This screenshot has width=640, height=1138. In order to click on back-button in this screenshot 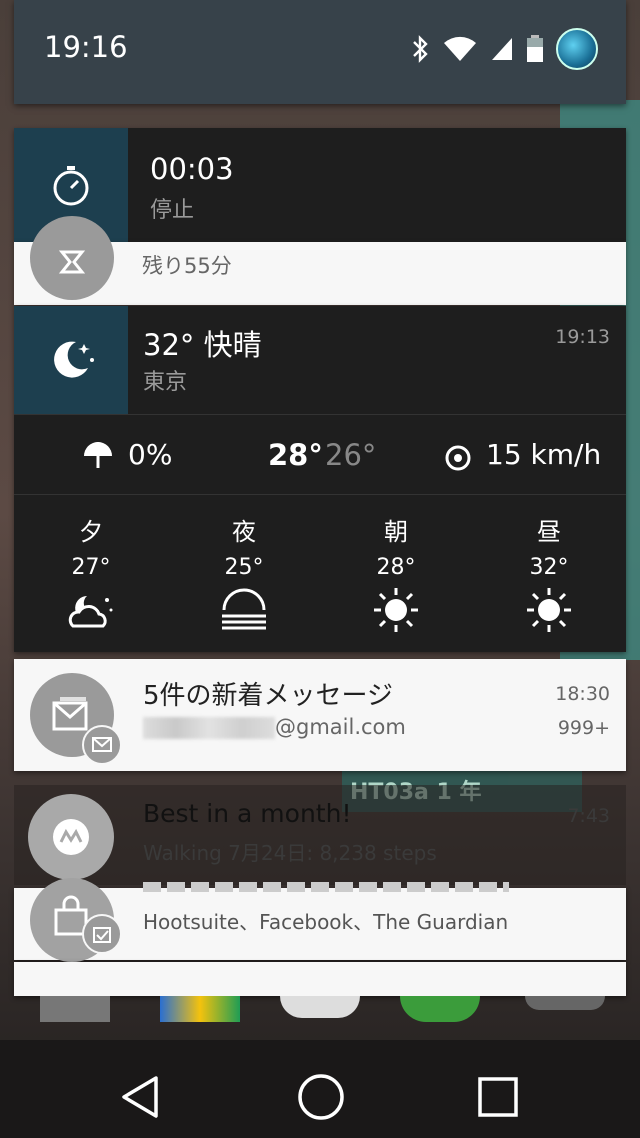, I will do `click(141, 1097)`.